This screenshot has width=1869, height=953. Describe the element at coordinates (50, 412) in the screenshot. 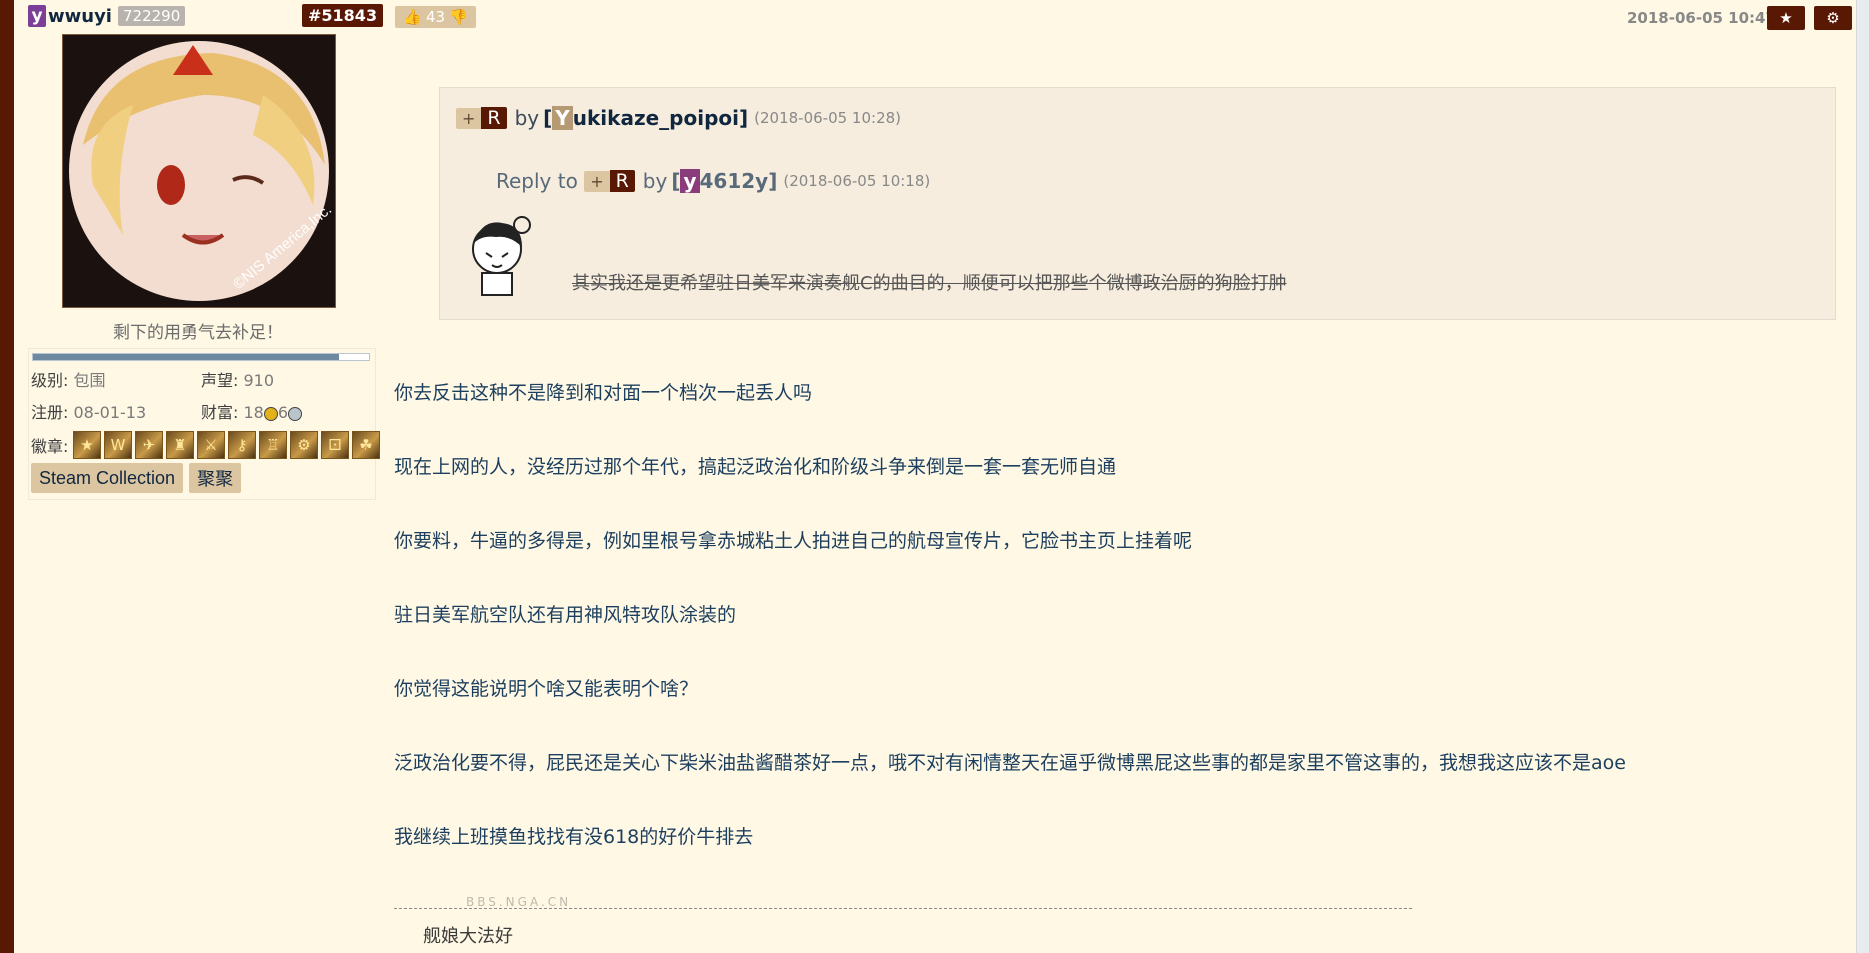

I see `register-label: 注册:` at that location.